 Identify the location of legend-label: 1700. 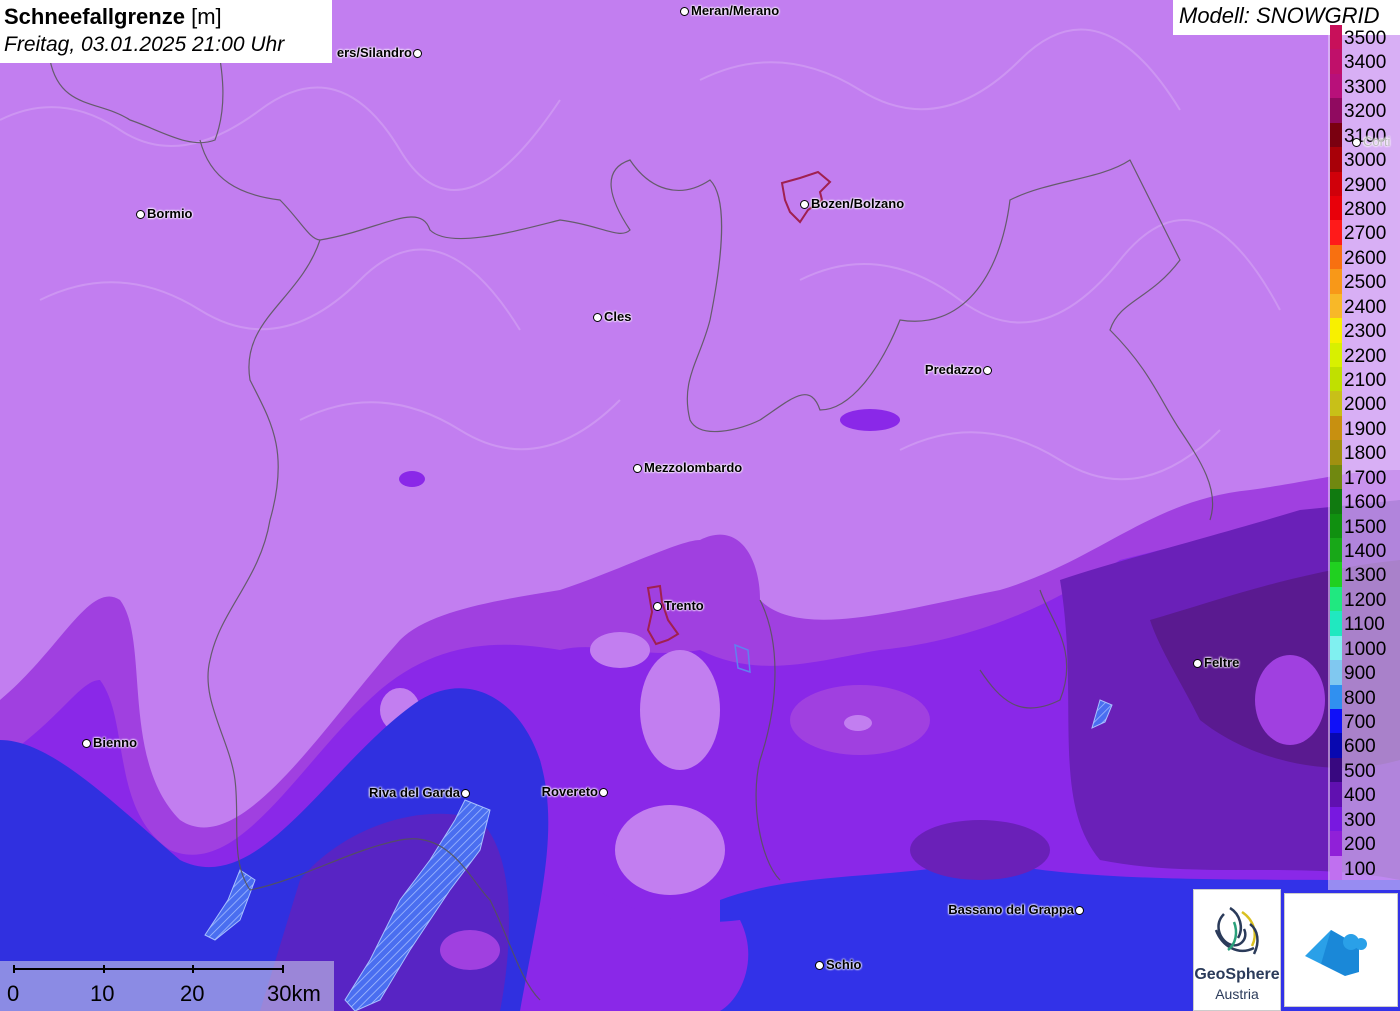
(1365, 478).